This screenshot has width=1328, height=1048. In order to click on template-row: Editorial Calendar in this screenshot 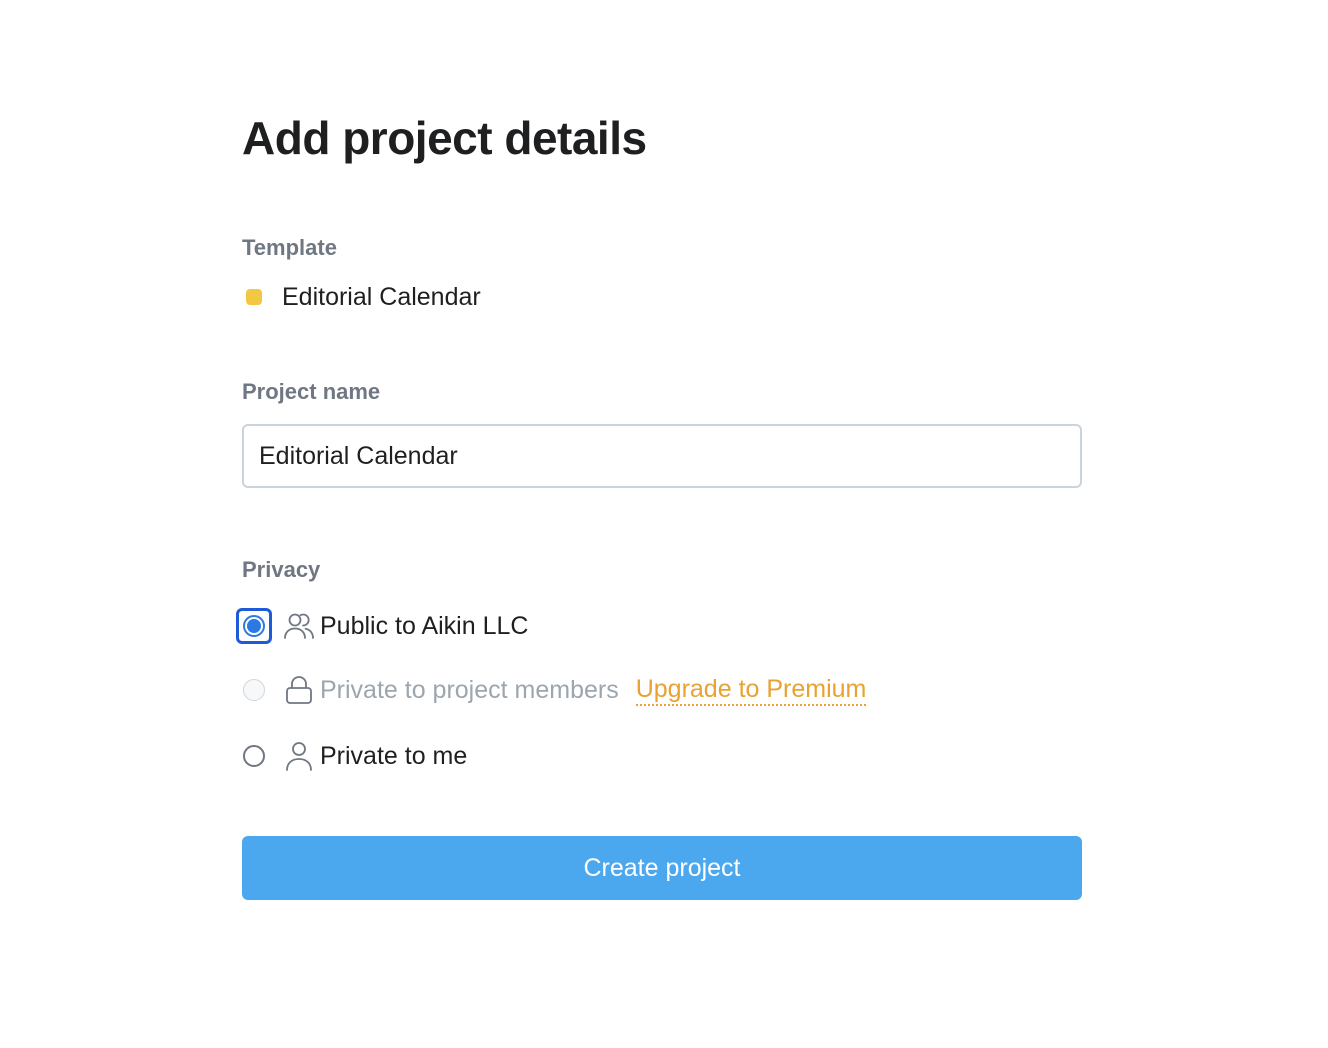, I will do `click(361, 297)`.